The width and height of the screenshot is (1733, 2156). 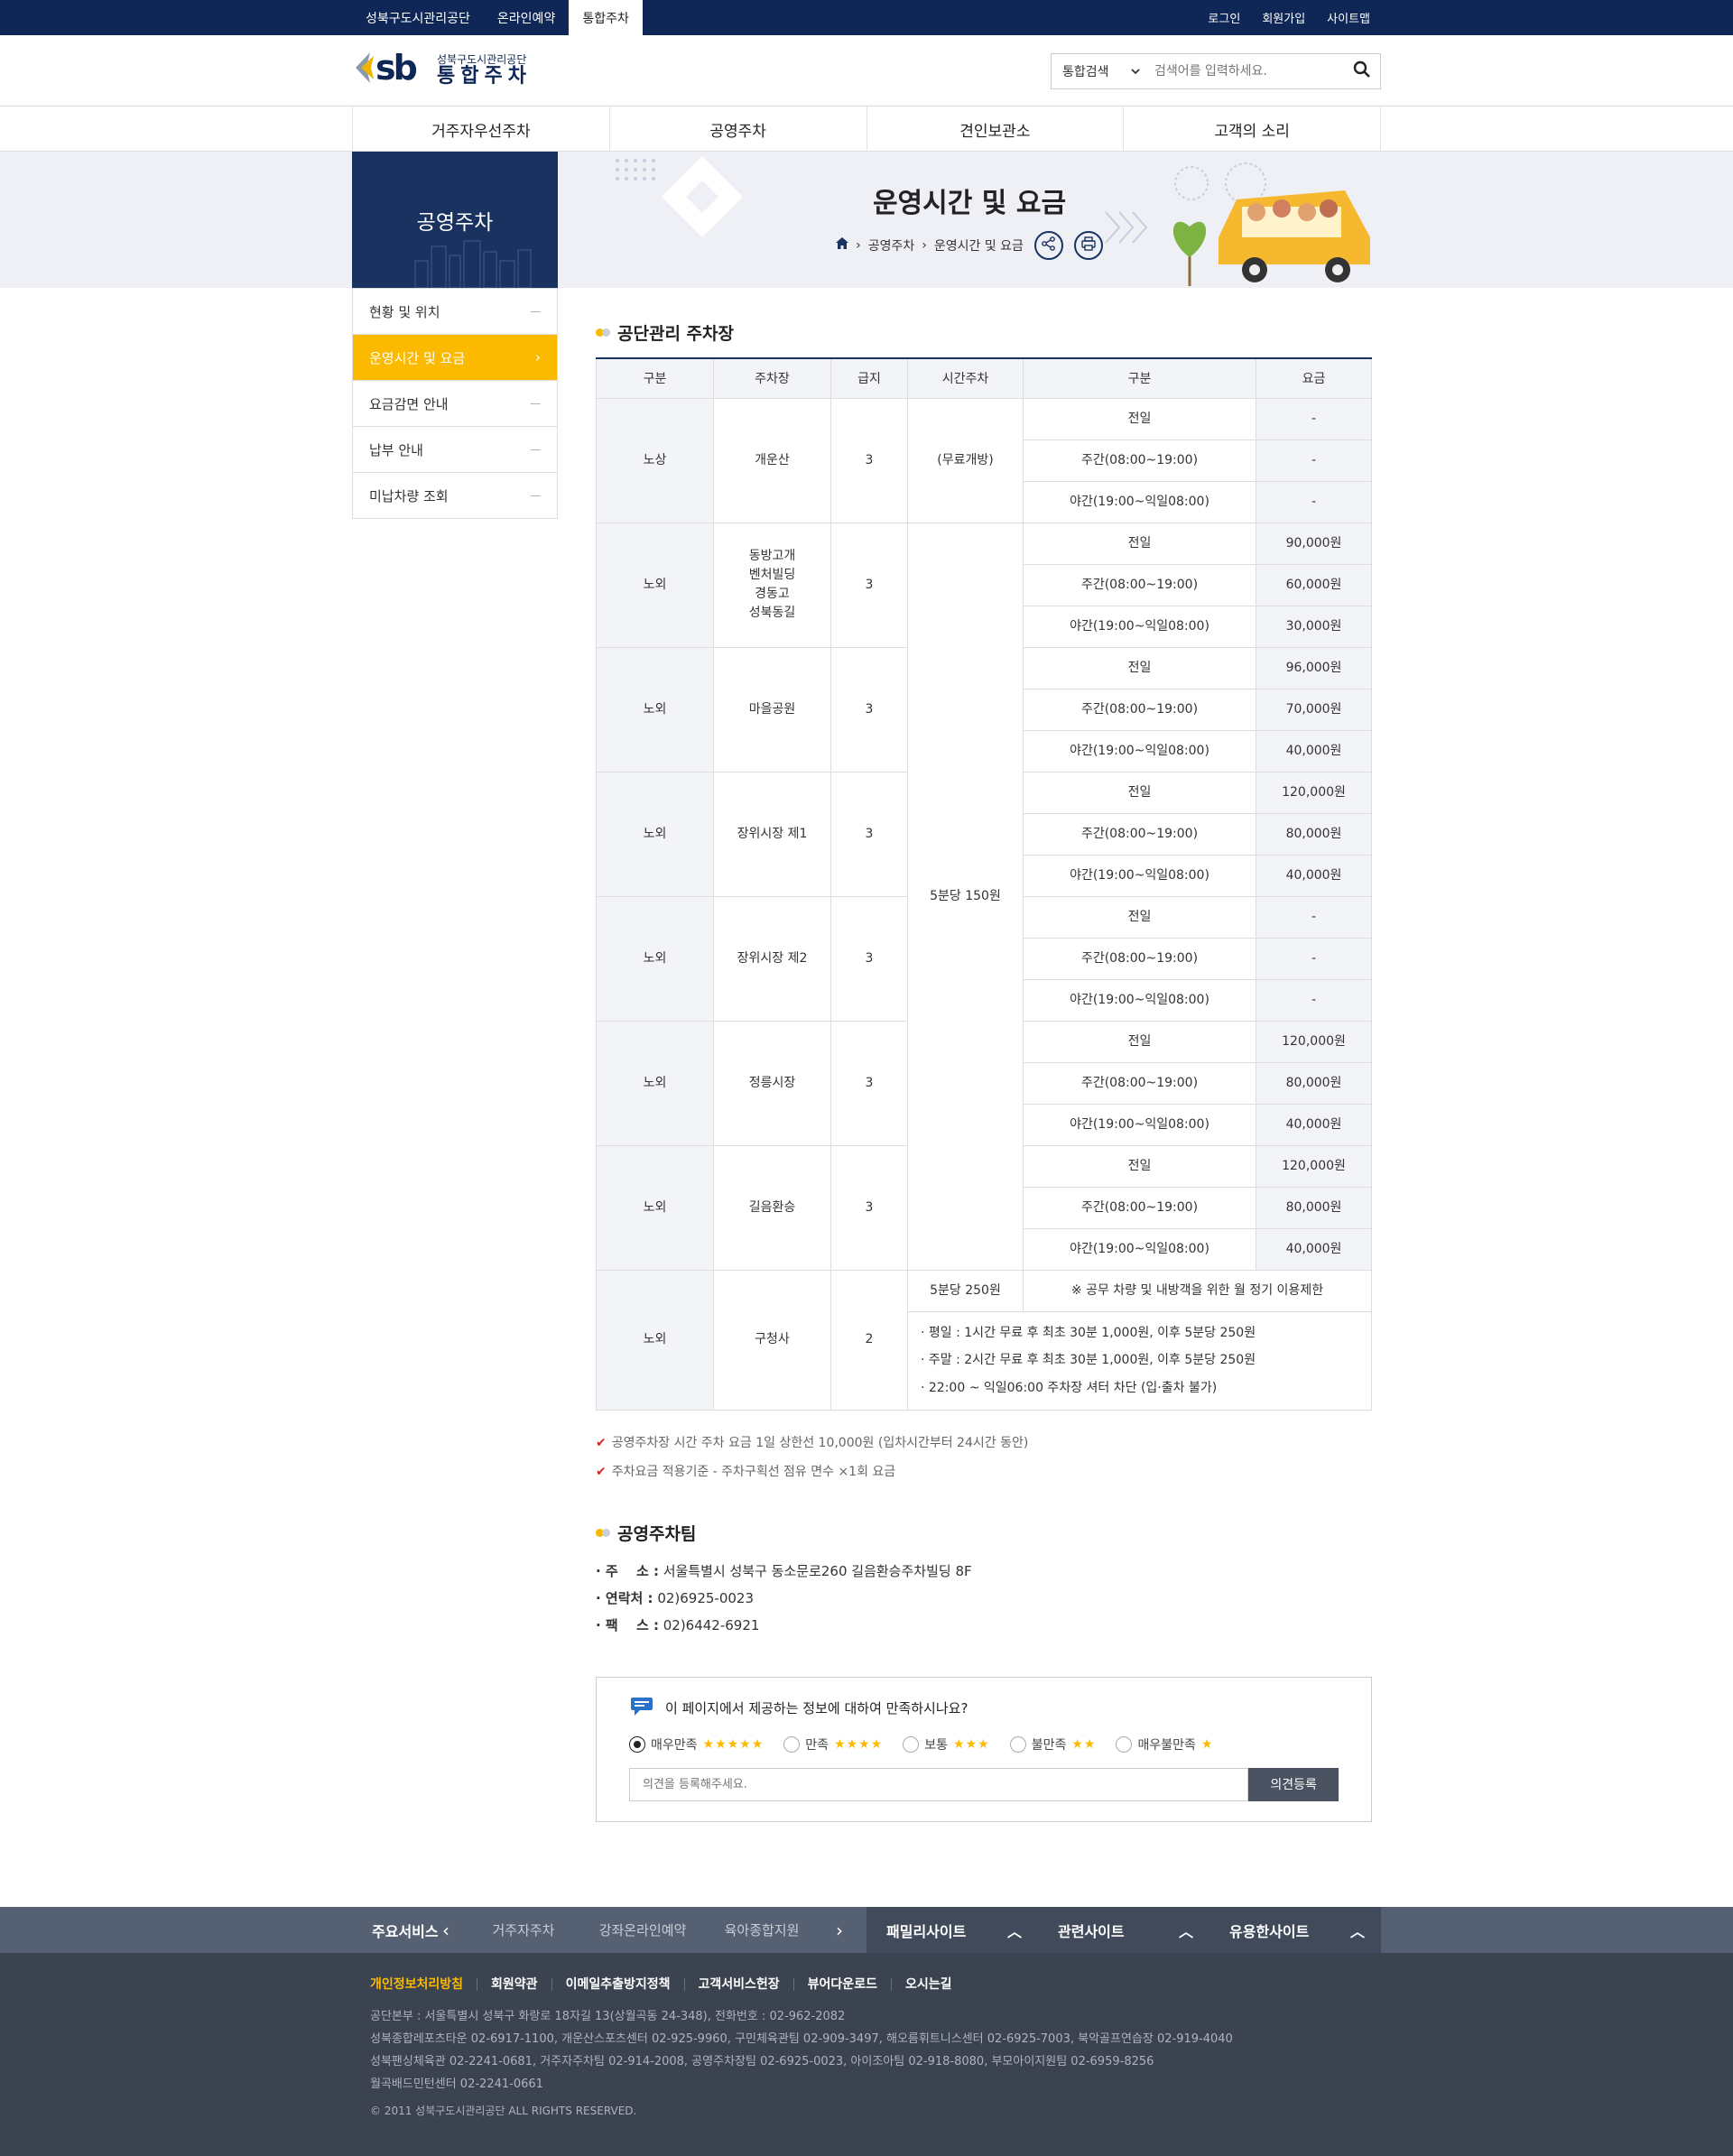 I want to click on search-box: 통합검색, so click(x=1216, y=70).